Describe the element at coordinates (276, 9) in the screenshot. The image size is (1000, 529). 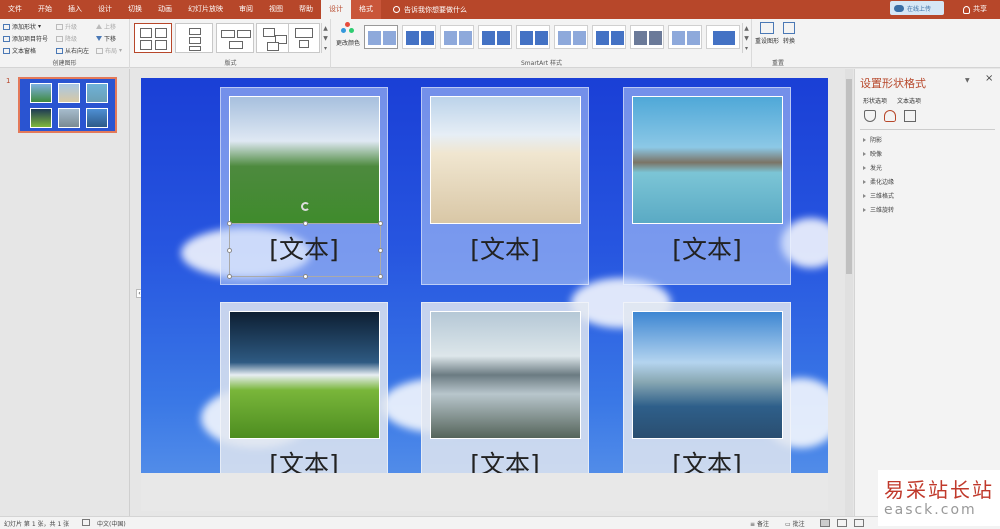
I see `tab-view: 视图` at that location.